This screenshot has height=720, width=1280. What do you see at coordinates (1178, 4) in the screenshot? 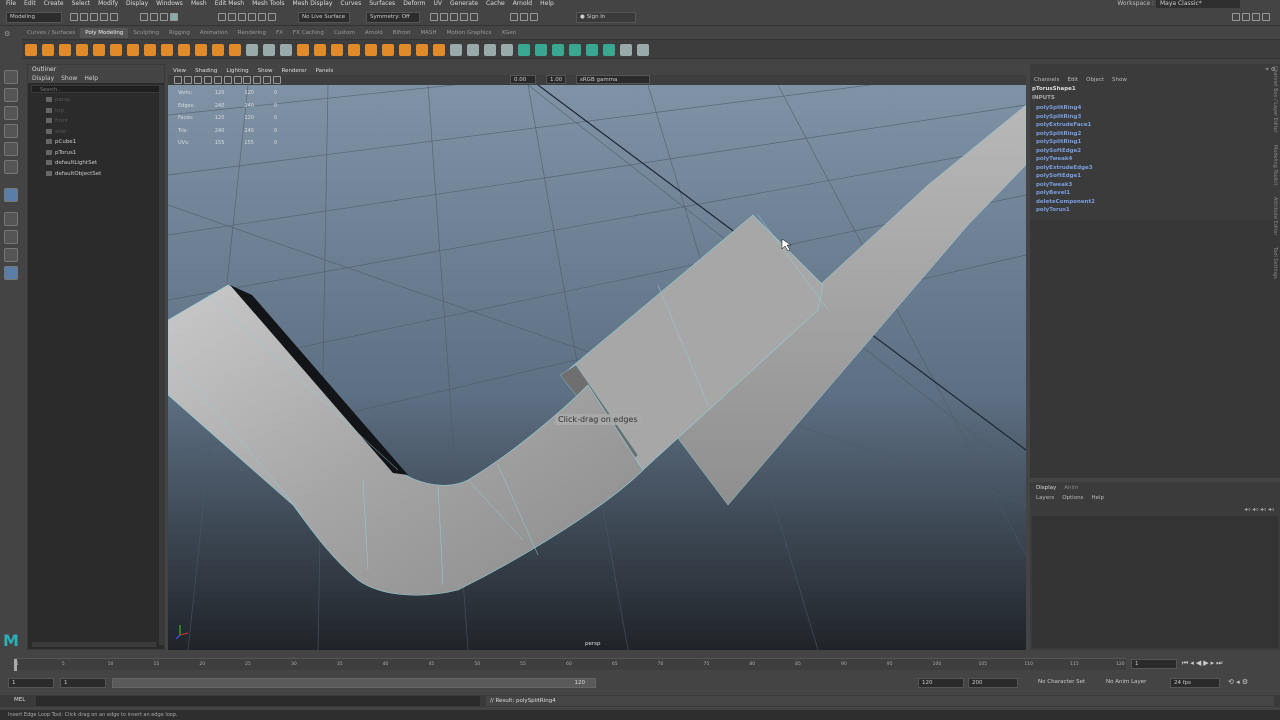
I see `workspace-selector: Workspace : Maya Classic*` at bounding box center [1178, 4].